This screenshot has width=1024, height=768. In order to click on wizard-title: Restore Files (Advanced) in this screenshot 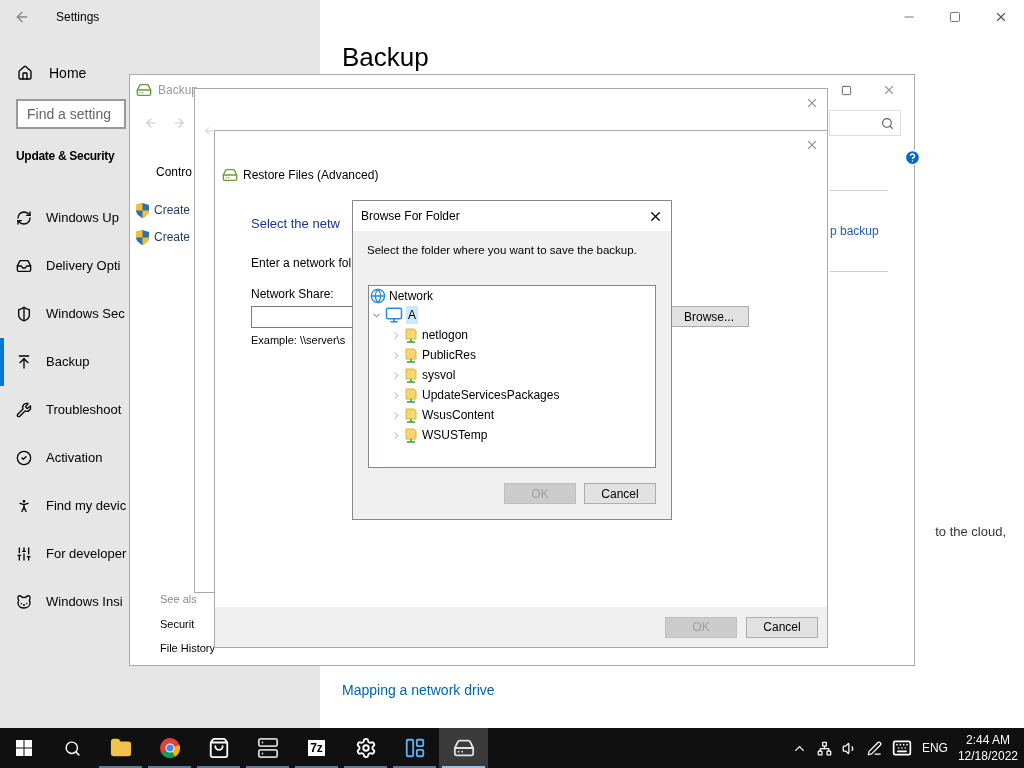, I will do `click(311, 175)`.